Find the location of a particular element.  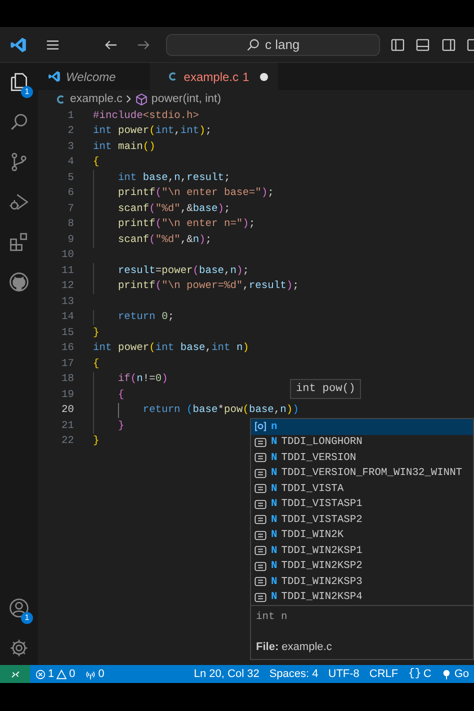

suggestion-item: N TDDI_WIN2KSP3 is located at coordinates (362, 582).